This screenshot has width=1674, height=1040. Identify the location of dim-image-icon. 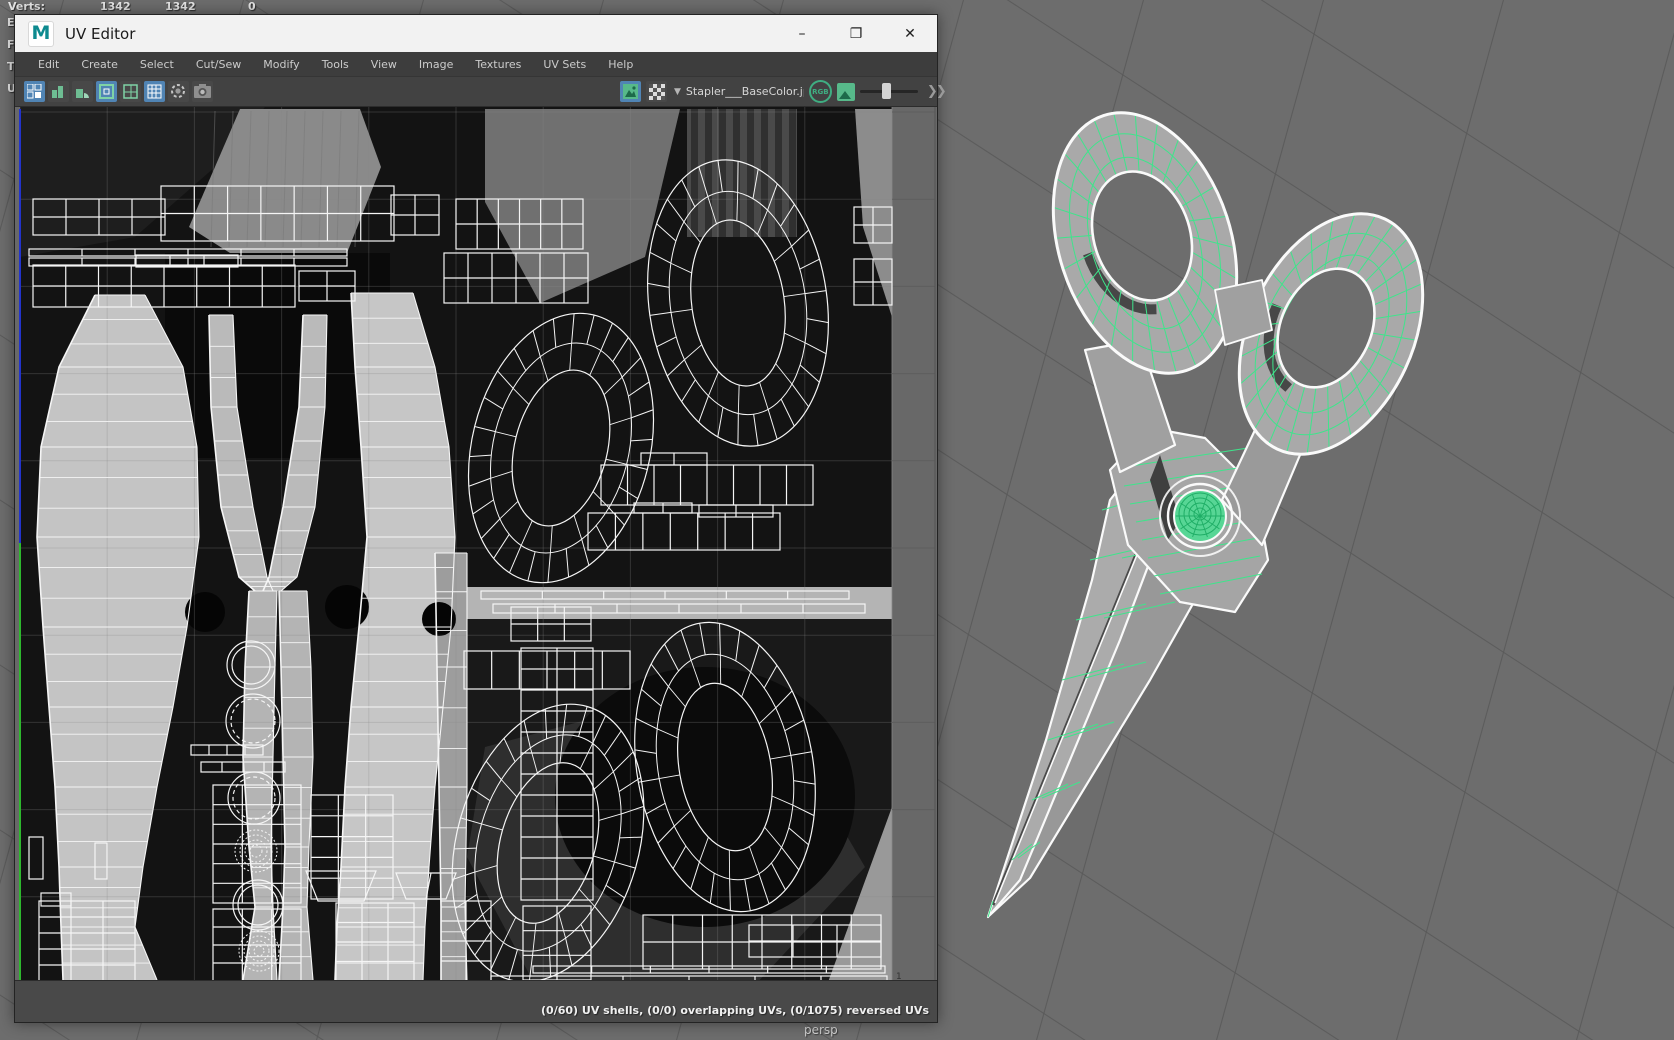
(178, 91).